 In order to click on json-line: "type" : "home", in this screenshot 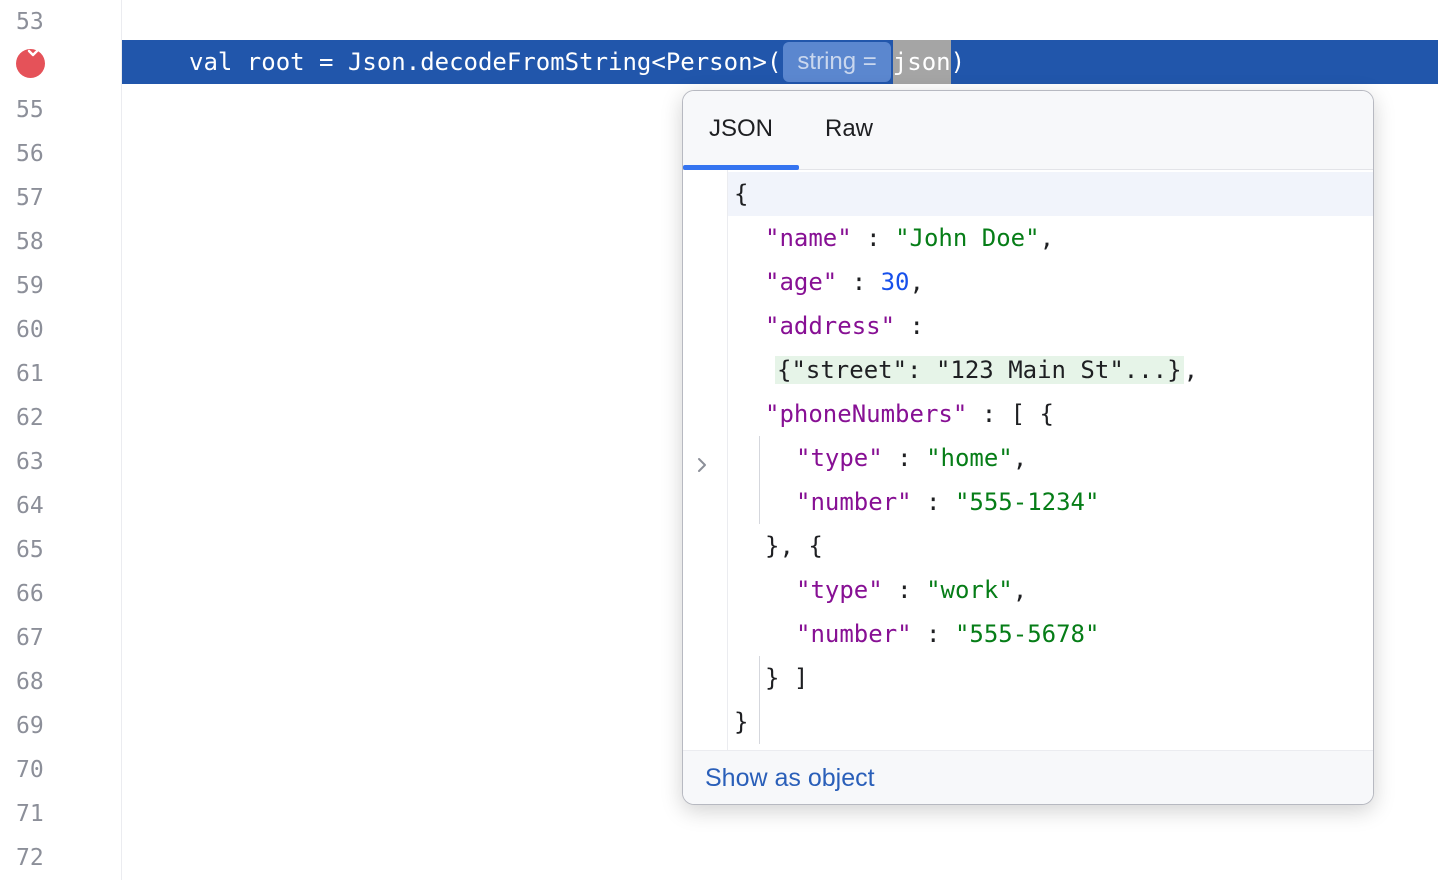, I will do `click(911, 458)`.